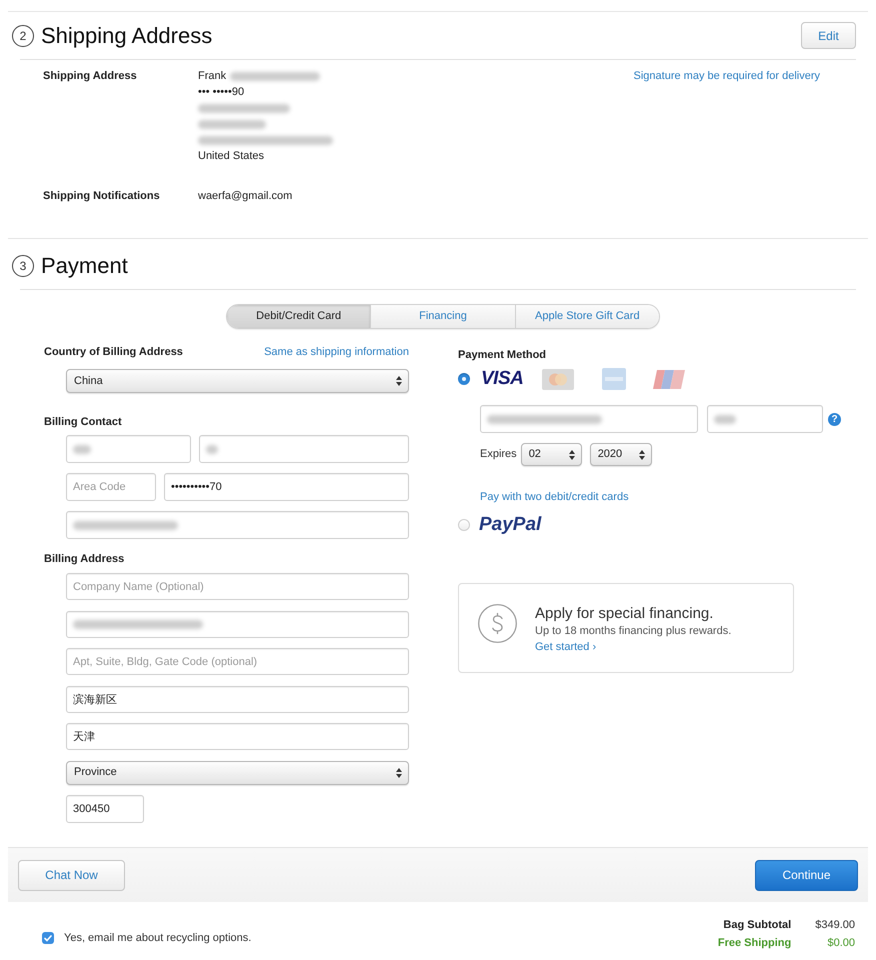  I want to click on field-label: Shipping Address, so click(90, 76).